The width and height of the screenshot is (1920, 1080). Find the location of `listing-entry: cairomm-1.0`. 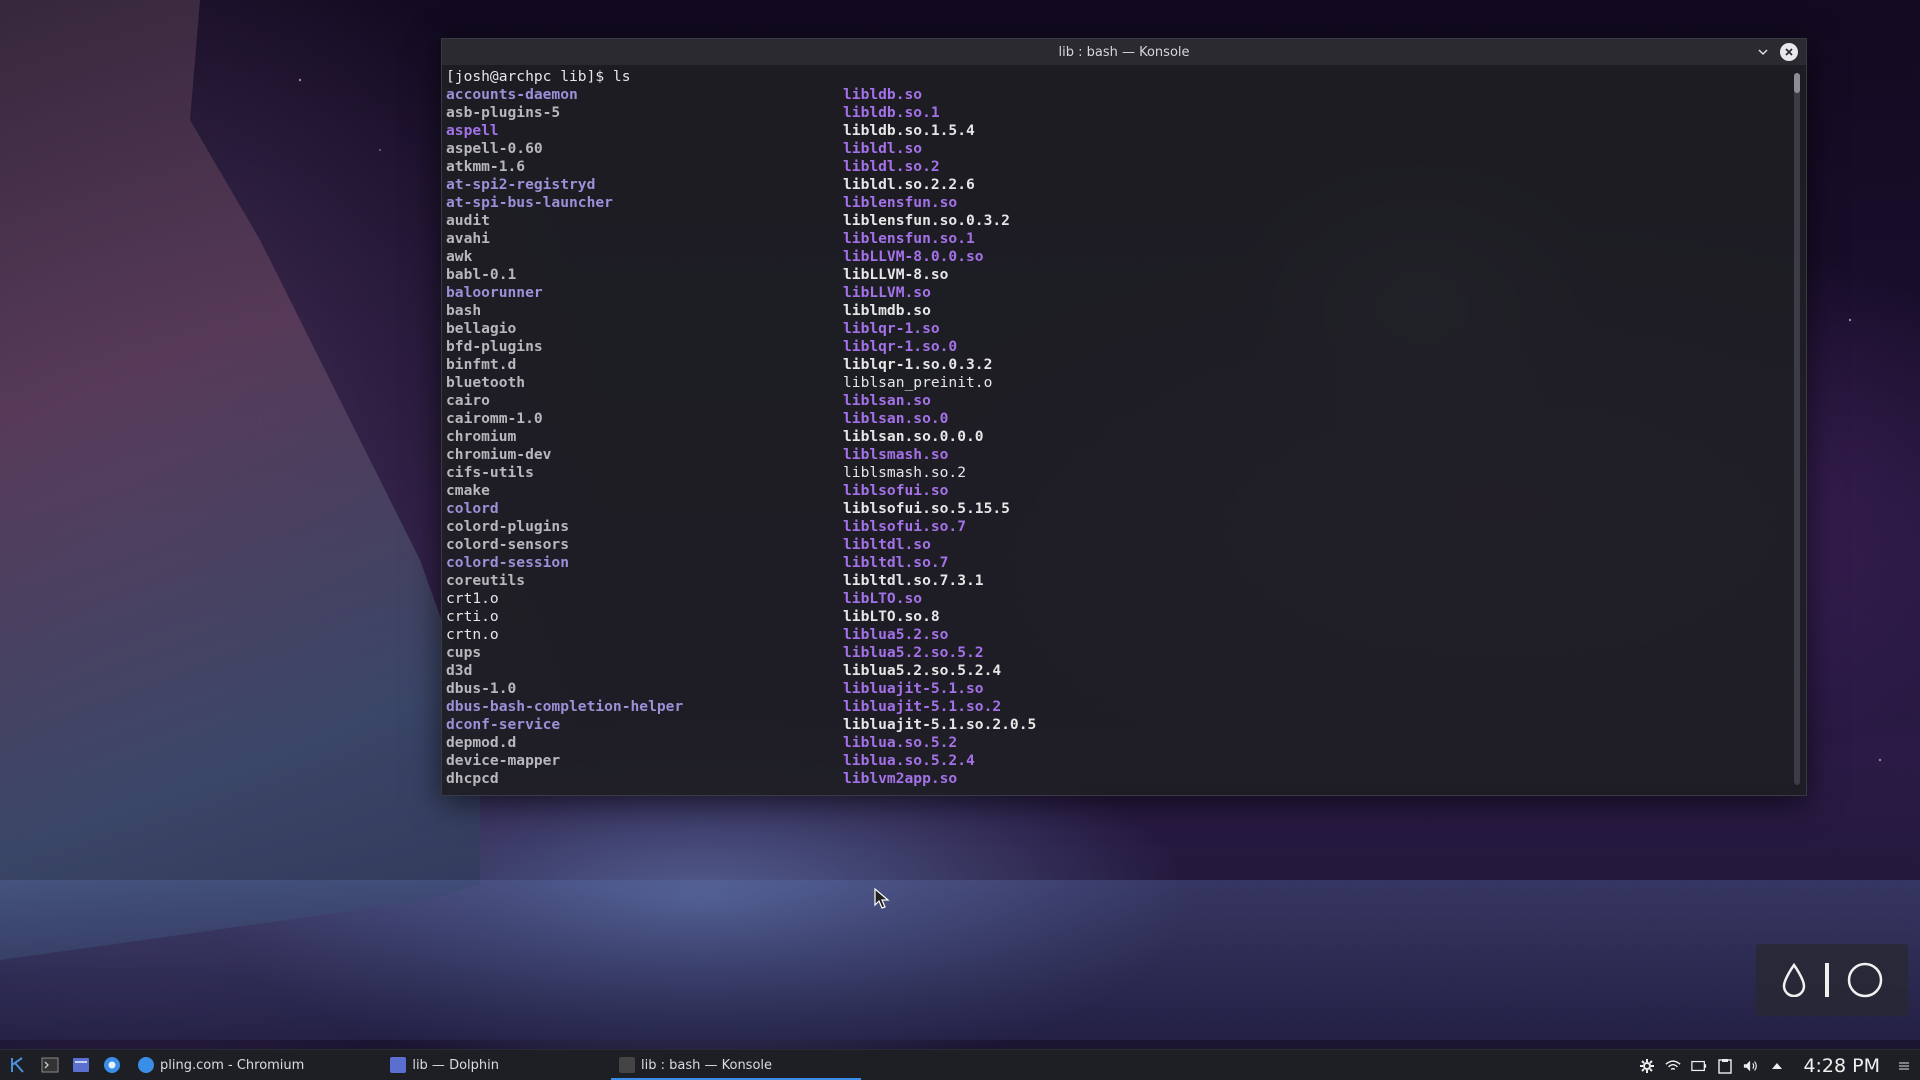

listing-entry: cairomm-1.0 is located at coordinates (494, 418).